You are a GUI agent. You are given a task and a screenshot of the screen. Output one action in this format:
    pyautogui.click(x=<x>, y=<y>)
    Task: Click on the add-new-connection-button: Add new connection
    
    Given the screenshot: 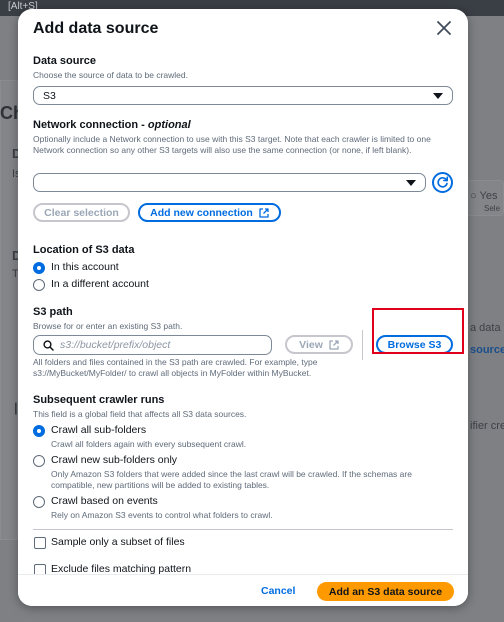 What is the action you would take?
    pyautogui.click(x=209, y=212)
    